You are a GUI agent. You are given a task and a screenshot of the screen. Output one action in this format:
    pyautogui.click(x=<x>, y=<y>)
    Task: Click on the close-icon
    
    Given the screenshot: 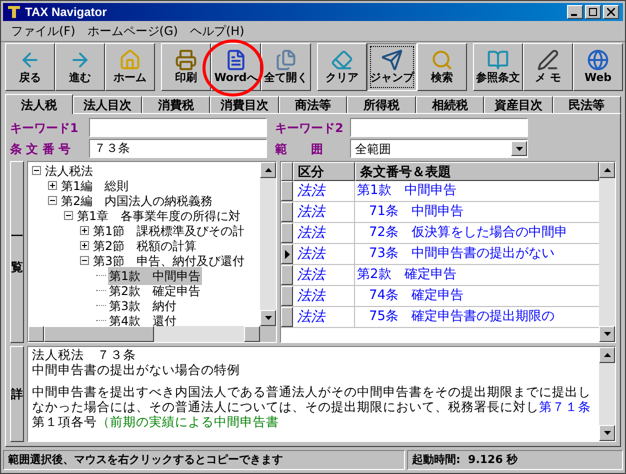 What is the action you would take?
    pyautogui.click(x=611, y=12)
    